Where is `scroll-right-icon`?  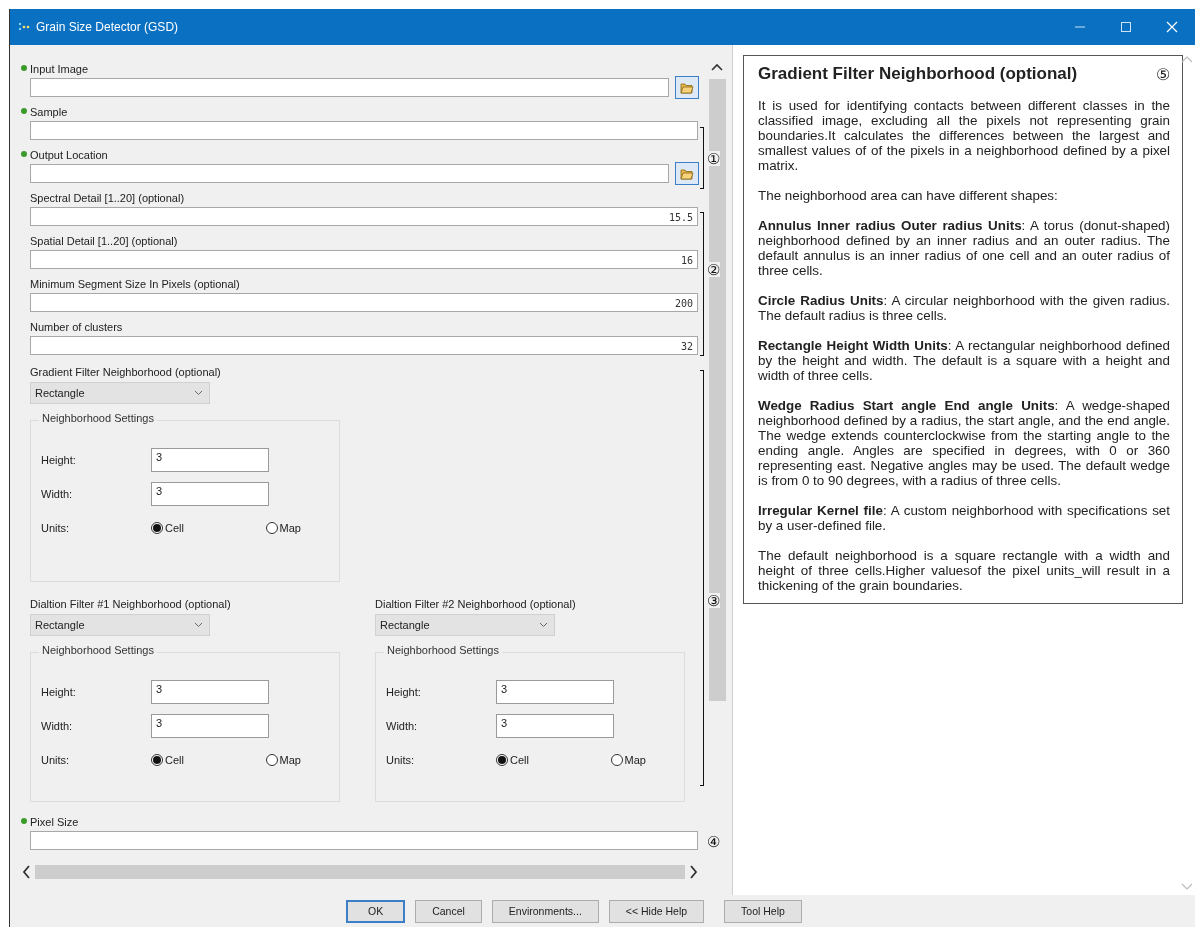 scroll-right-icon is located at coordinates (693, 872).